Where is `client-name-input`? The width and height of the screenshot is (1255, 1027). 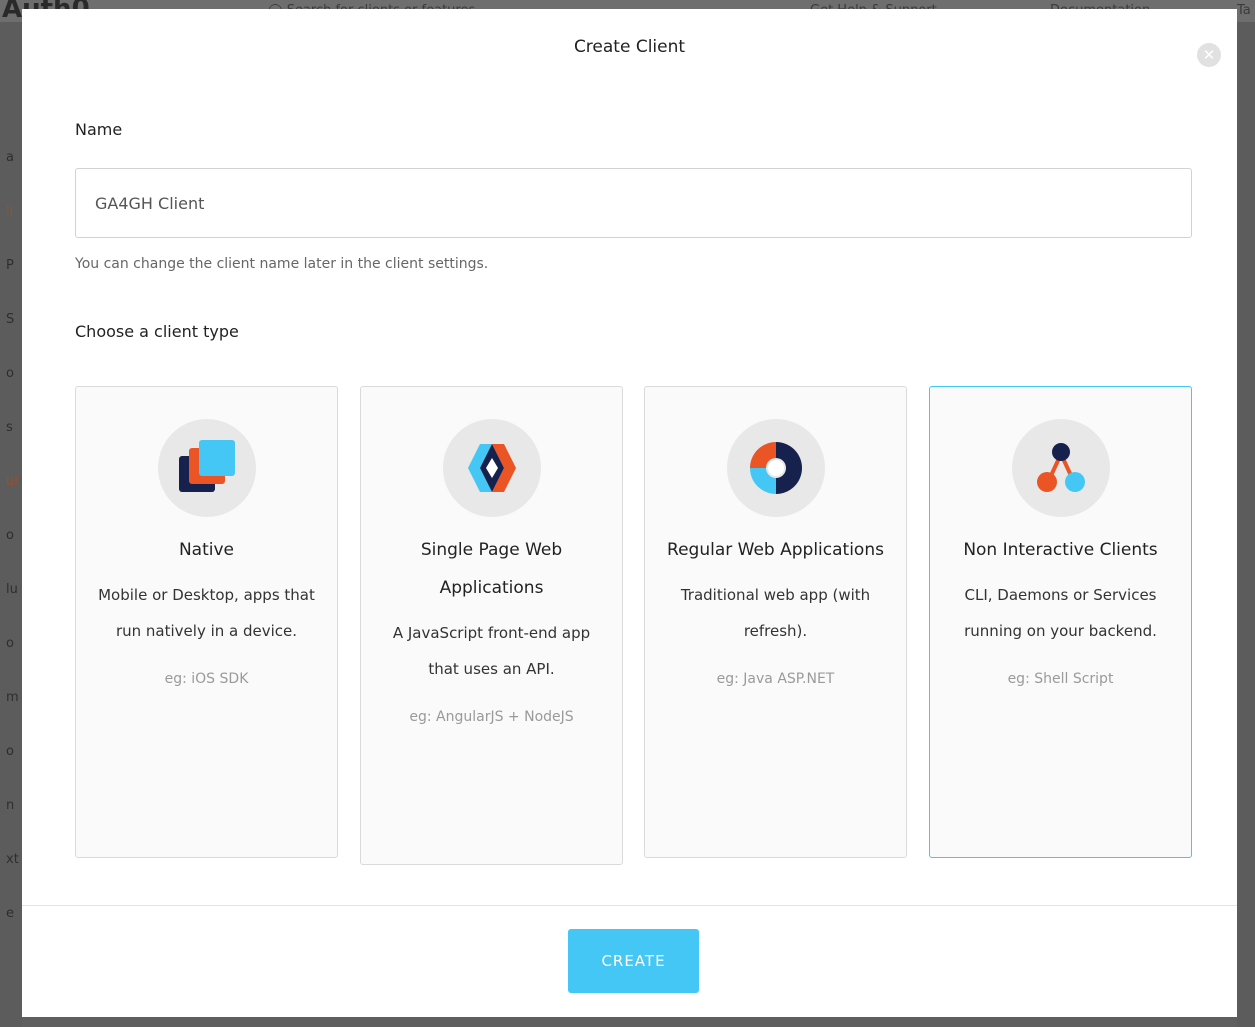 client-name-input is located at coordinates (633, 203).